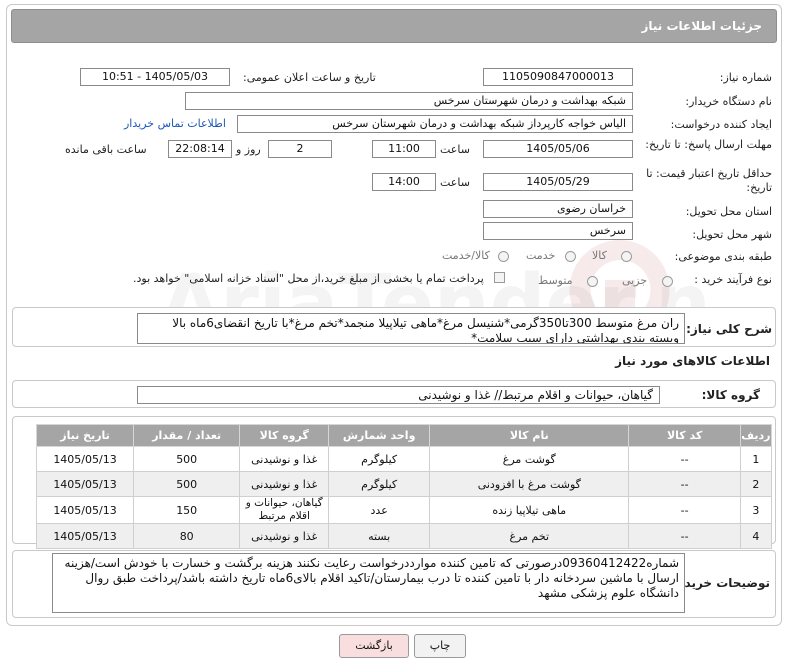 This screenshot has width=788, height=672. Describe the element at coordinates (300, 149) in the screenshot. I see `days-remaining-field: 2` at that location.